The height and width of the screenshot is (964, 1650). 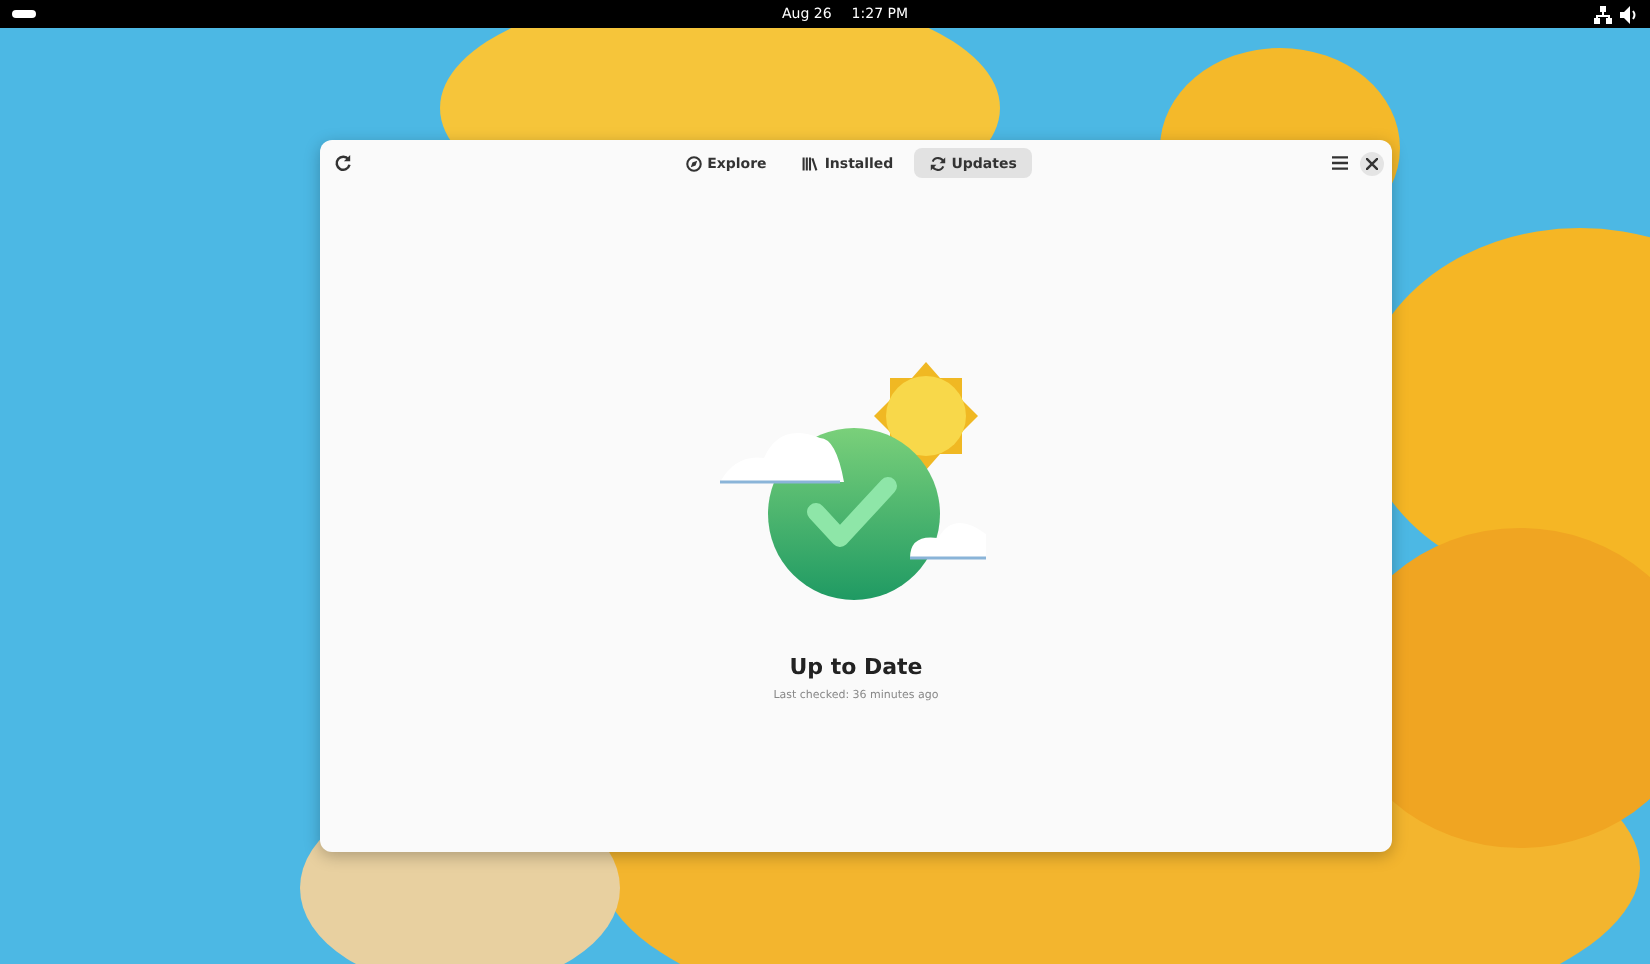 What do you see at coordinates (342, 163) in the screenshot?
I see `refresh-button` at bounding box center [342, 163].